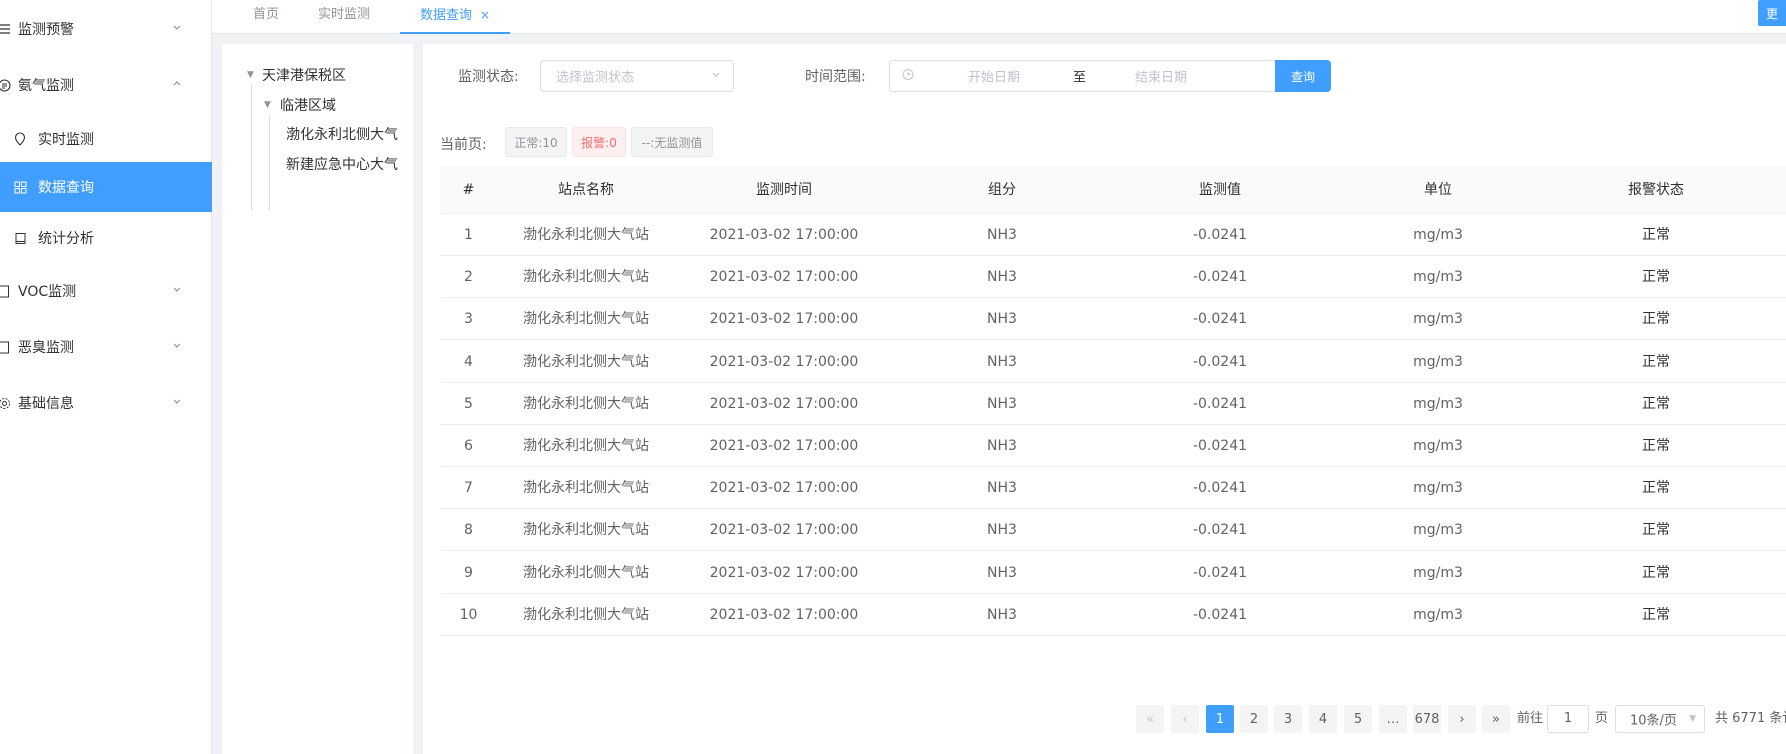 This screenshot has width=1786, height=754. Describe the element at coordinates (1303, 76) in the screenshot. I see `query-button: 查询` at that location.